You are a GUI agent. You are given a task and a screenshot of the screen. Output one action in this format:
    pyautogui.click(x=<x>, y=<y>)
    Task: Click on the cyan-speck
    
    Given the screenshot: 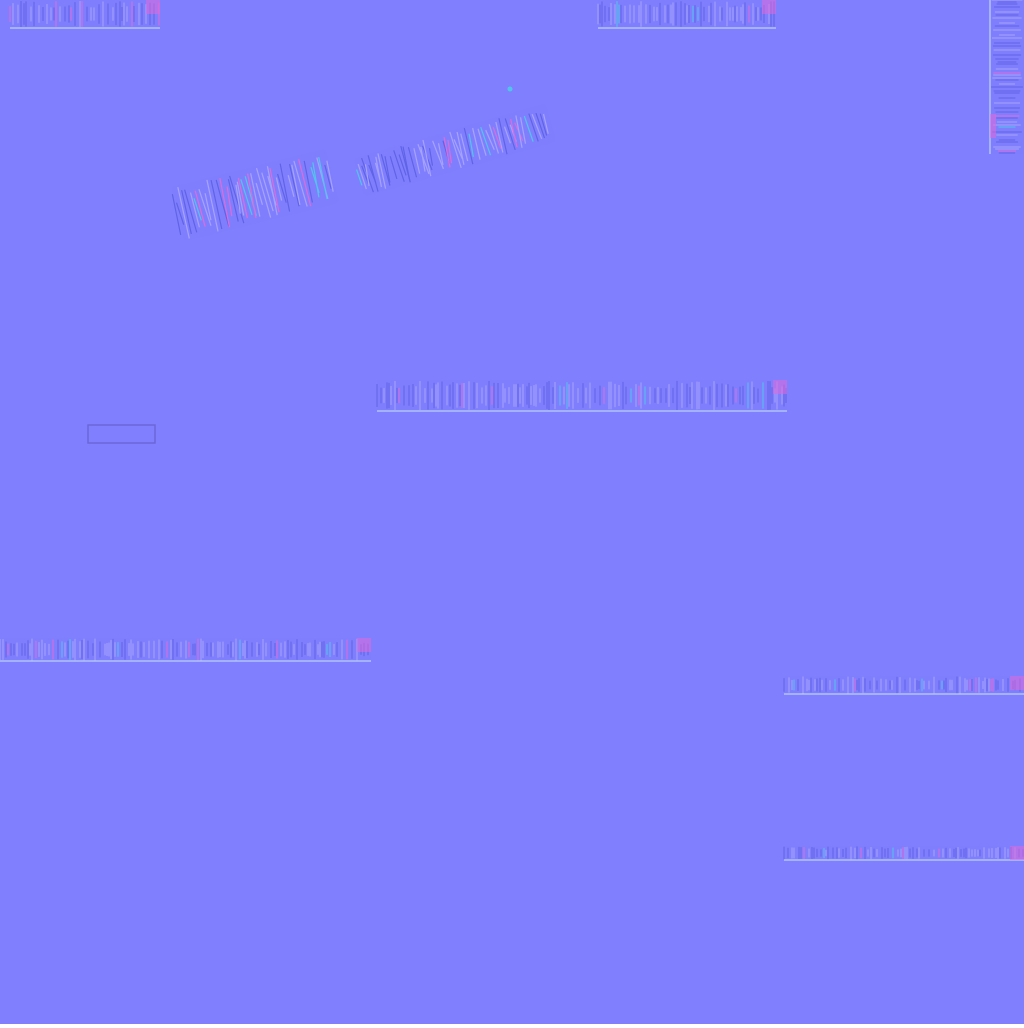 What is the action you would take?
    pyautogui.click(x=510, y=89)
    